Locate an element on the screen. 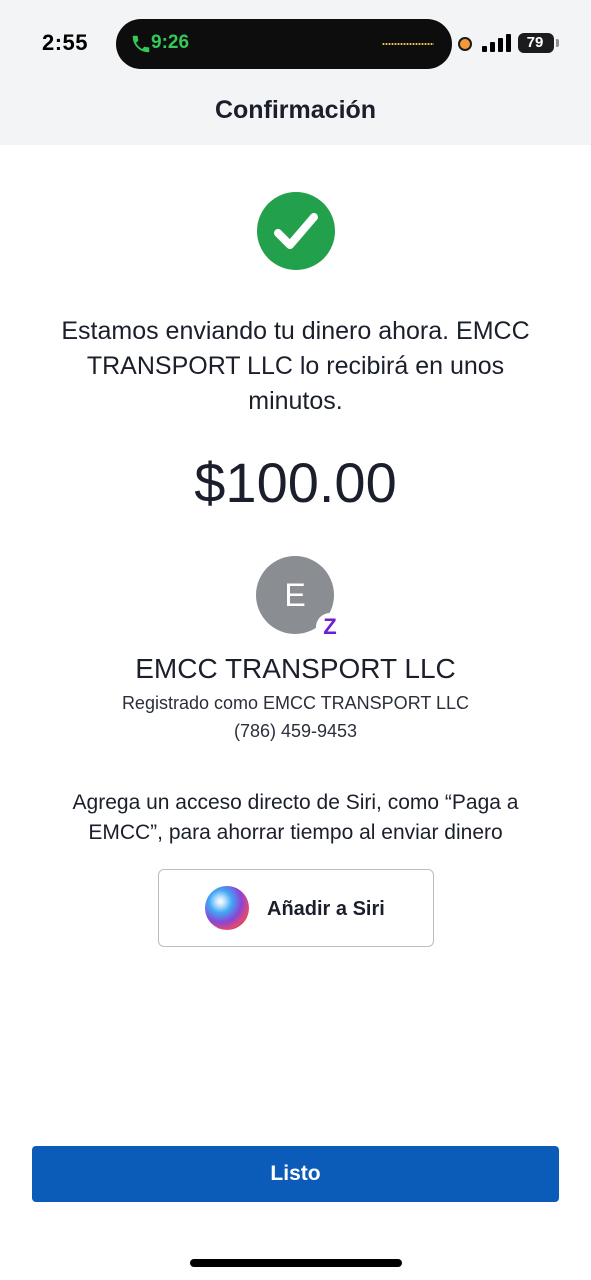 This screenshot has width=591, height=1280. recording-dot-icon is located at coordinates (465, 44).